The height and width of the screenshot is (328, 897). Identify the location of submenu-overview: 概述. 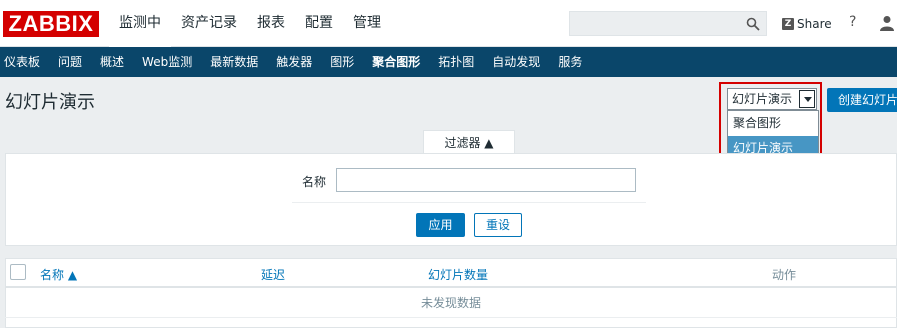
(112, 62).